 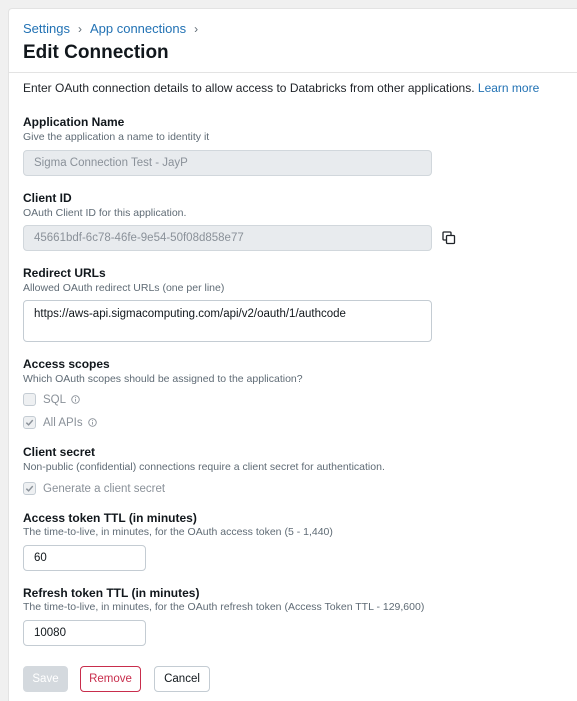 What do you see at coordinates (59, 452) in the screenshot?
I see `client-secret-label: Client secret` at bounding box center [59, 452].